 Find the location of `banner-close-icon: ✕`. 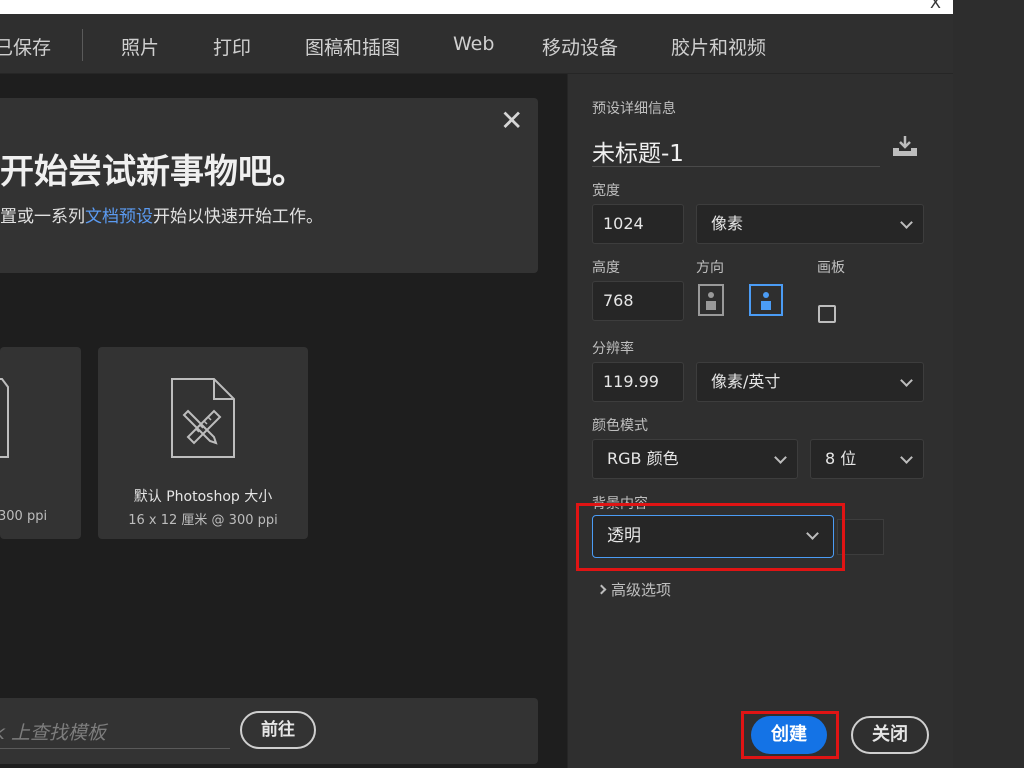

banner-close-icon: ✕ is located at coordinates (511, 120).